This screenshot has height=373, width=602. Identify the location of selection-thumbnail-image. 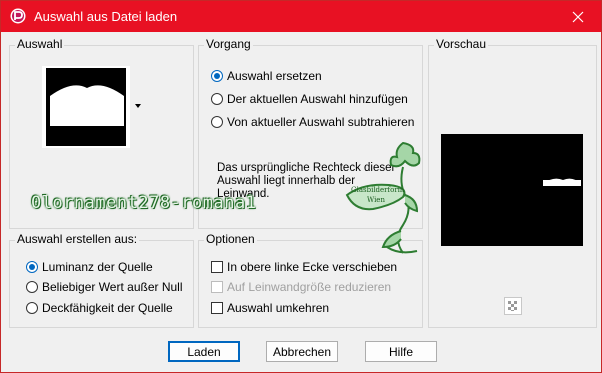
(86, 107).